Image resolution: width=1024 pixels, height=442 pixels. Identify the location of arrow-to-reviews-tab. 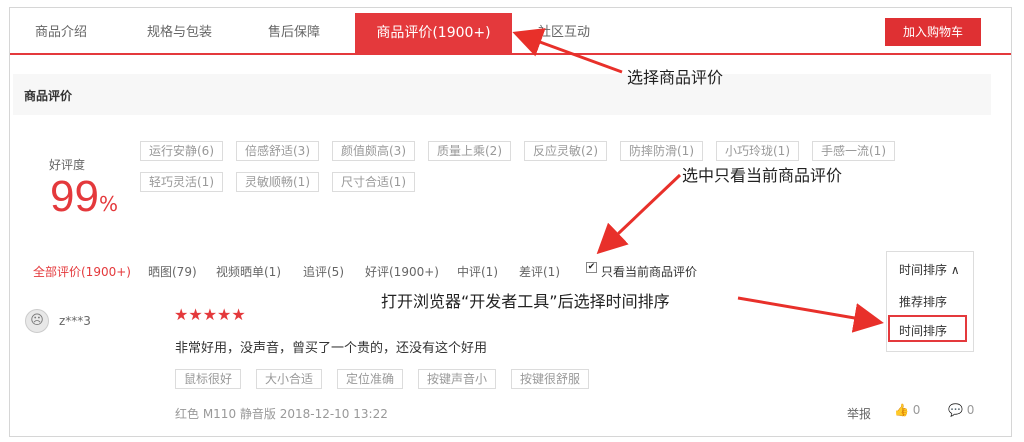
(567, 51).